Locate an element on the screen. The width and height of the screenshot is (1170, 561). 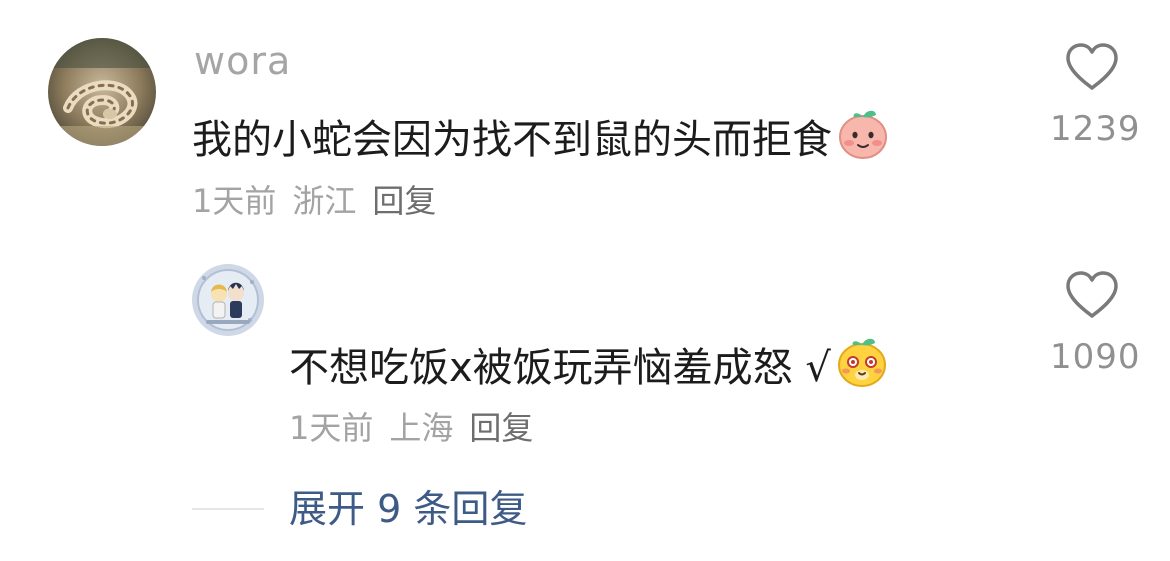
comment-meta: 1天前 浙江 回复 is located at coordinates (314, 201).